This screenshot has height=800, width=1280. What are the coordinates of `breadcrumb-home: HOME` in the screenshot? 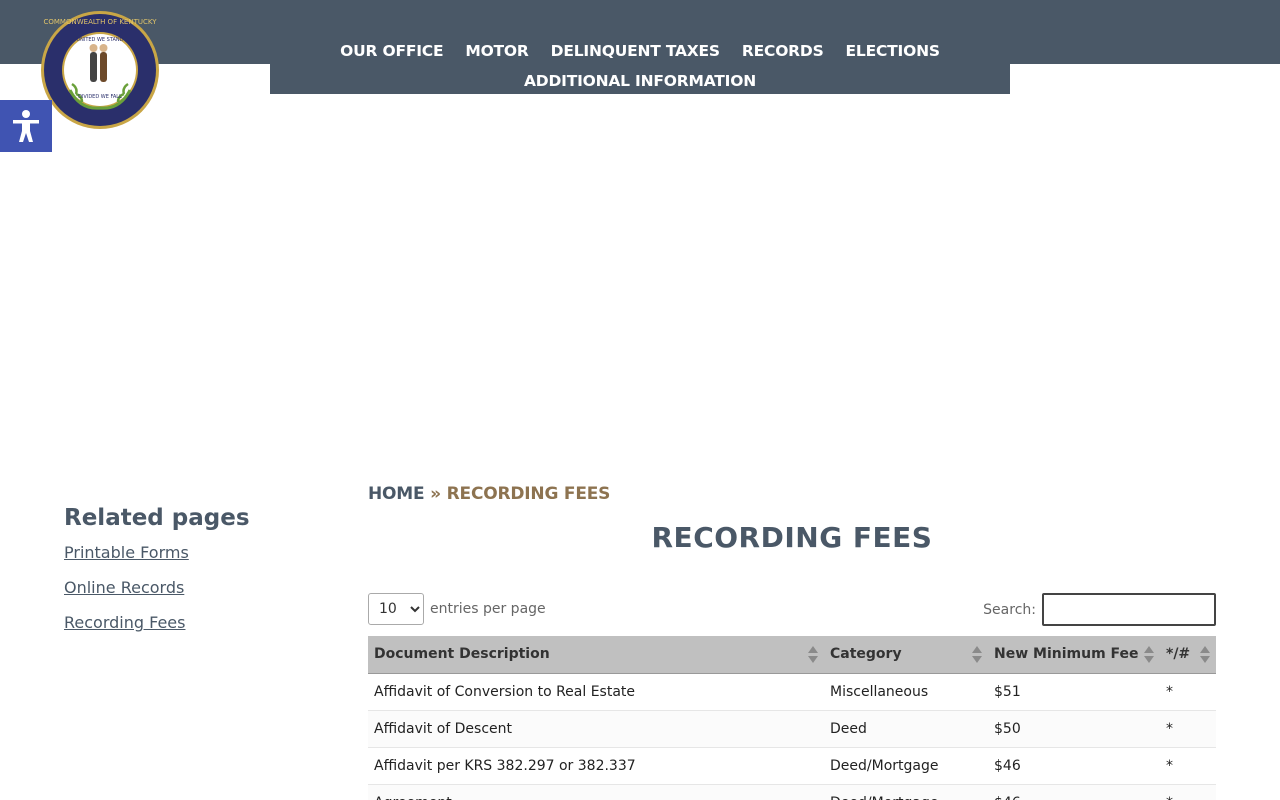 It's located at (396, 494).